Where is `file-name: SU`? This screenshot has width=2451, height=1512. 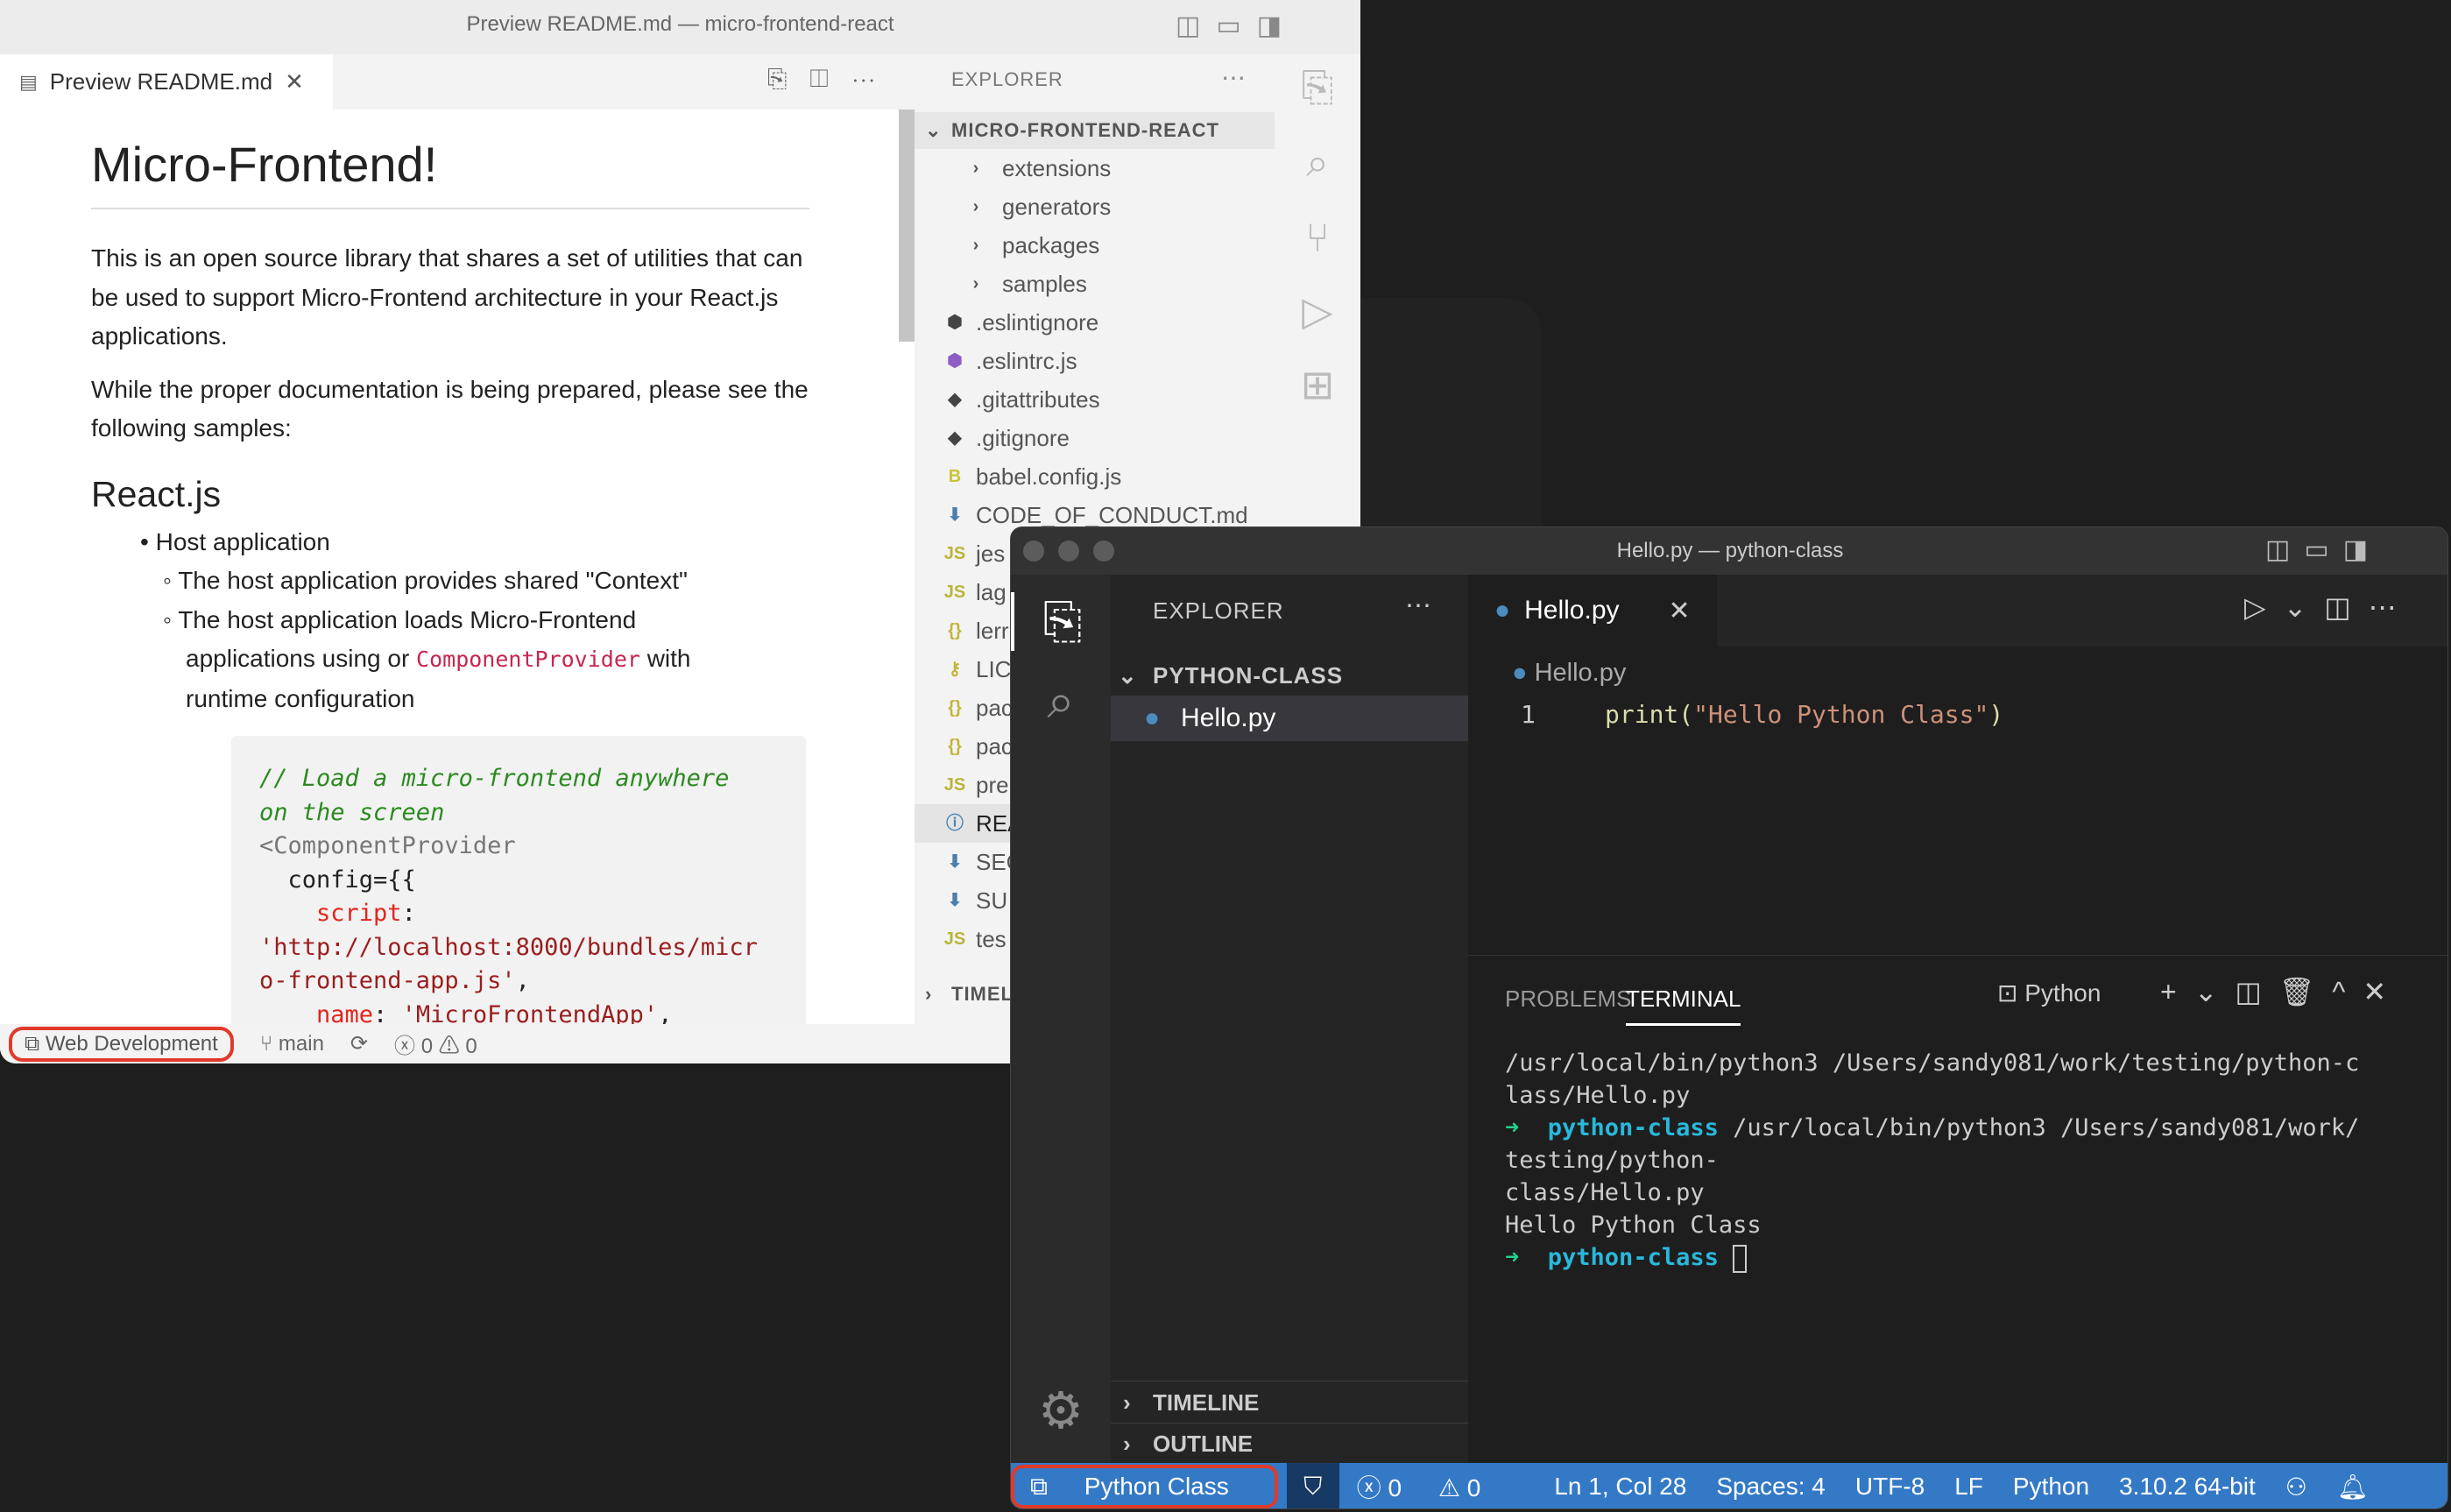 file-name: SU is located at coordinates (992, 900).